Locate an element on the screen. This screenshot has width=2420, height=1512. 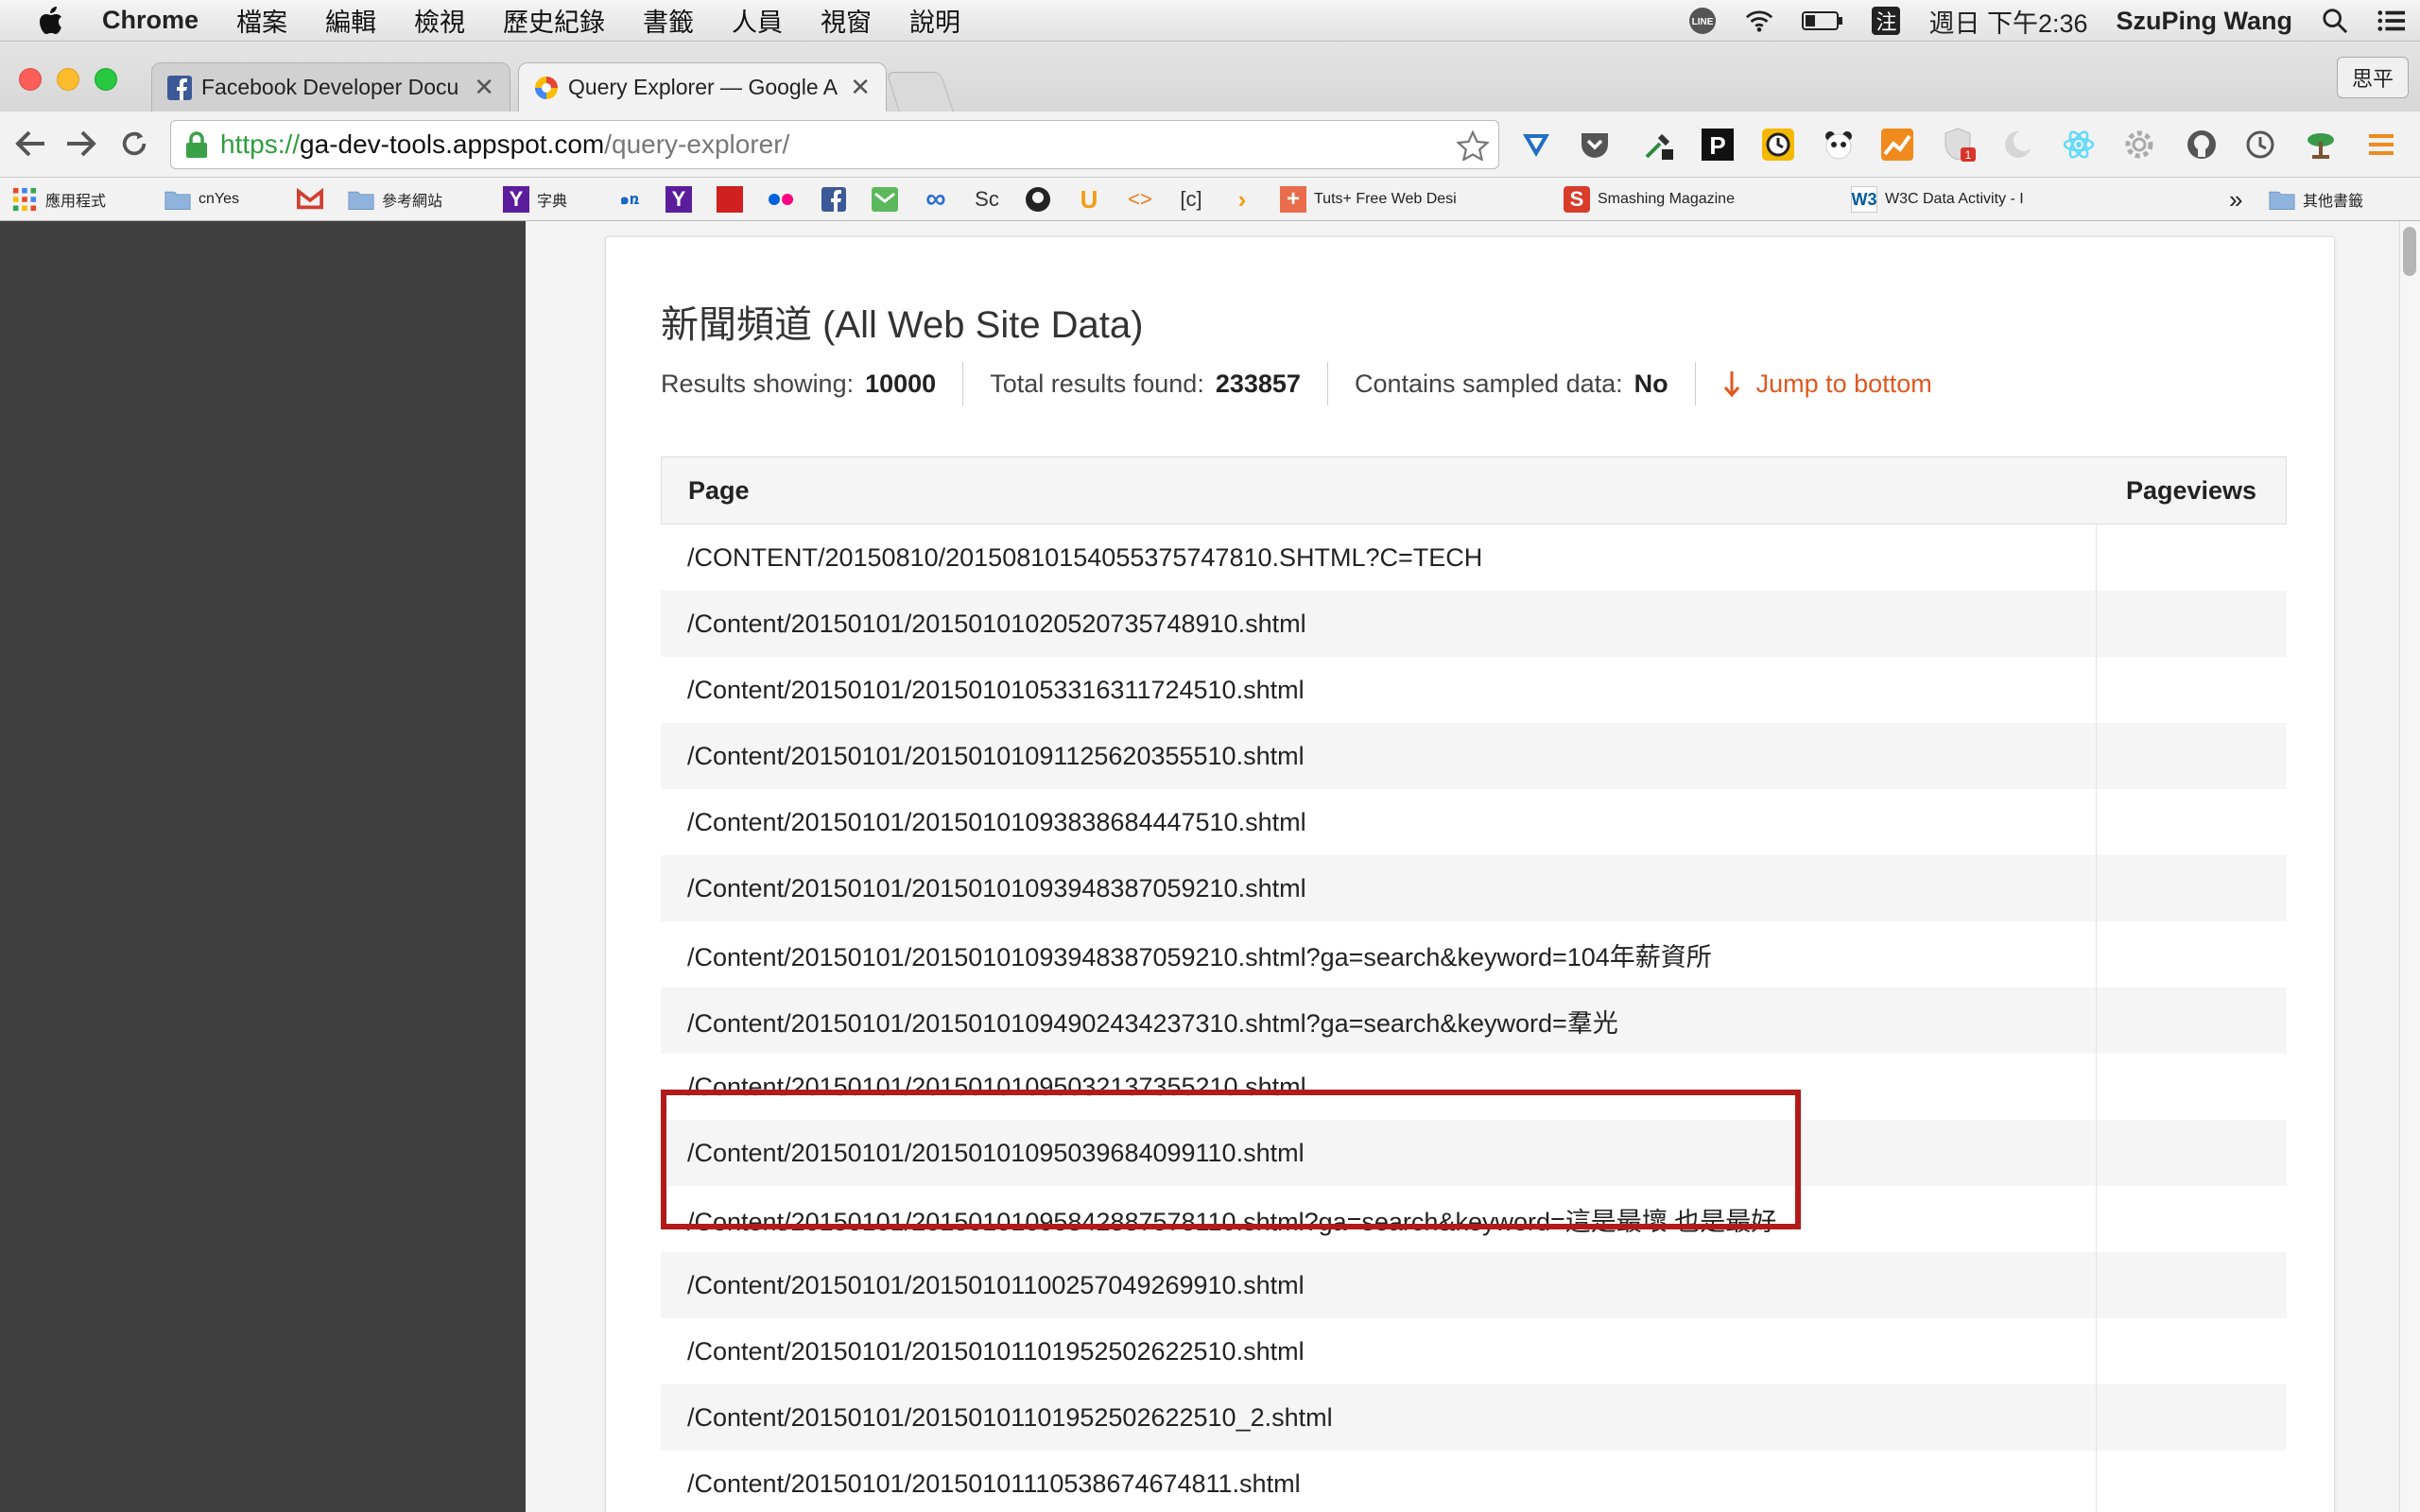
bookmark-7: Y is located at coordinates (683, 199).